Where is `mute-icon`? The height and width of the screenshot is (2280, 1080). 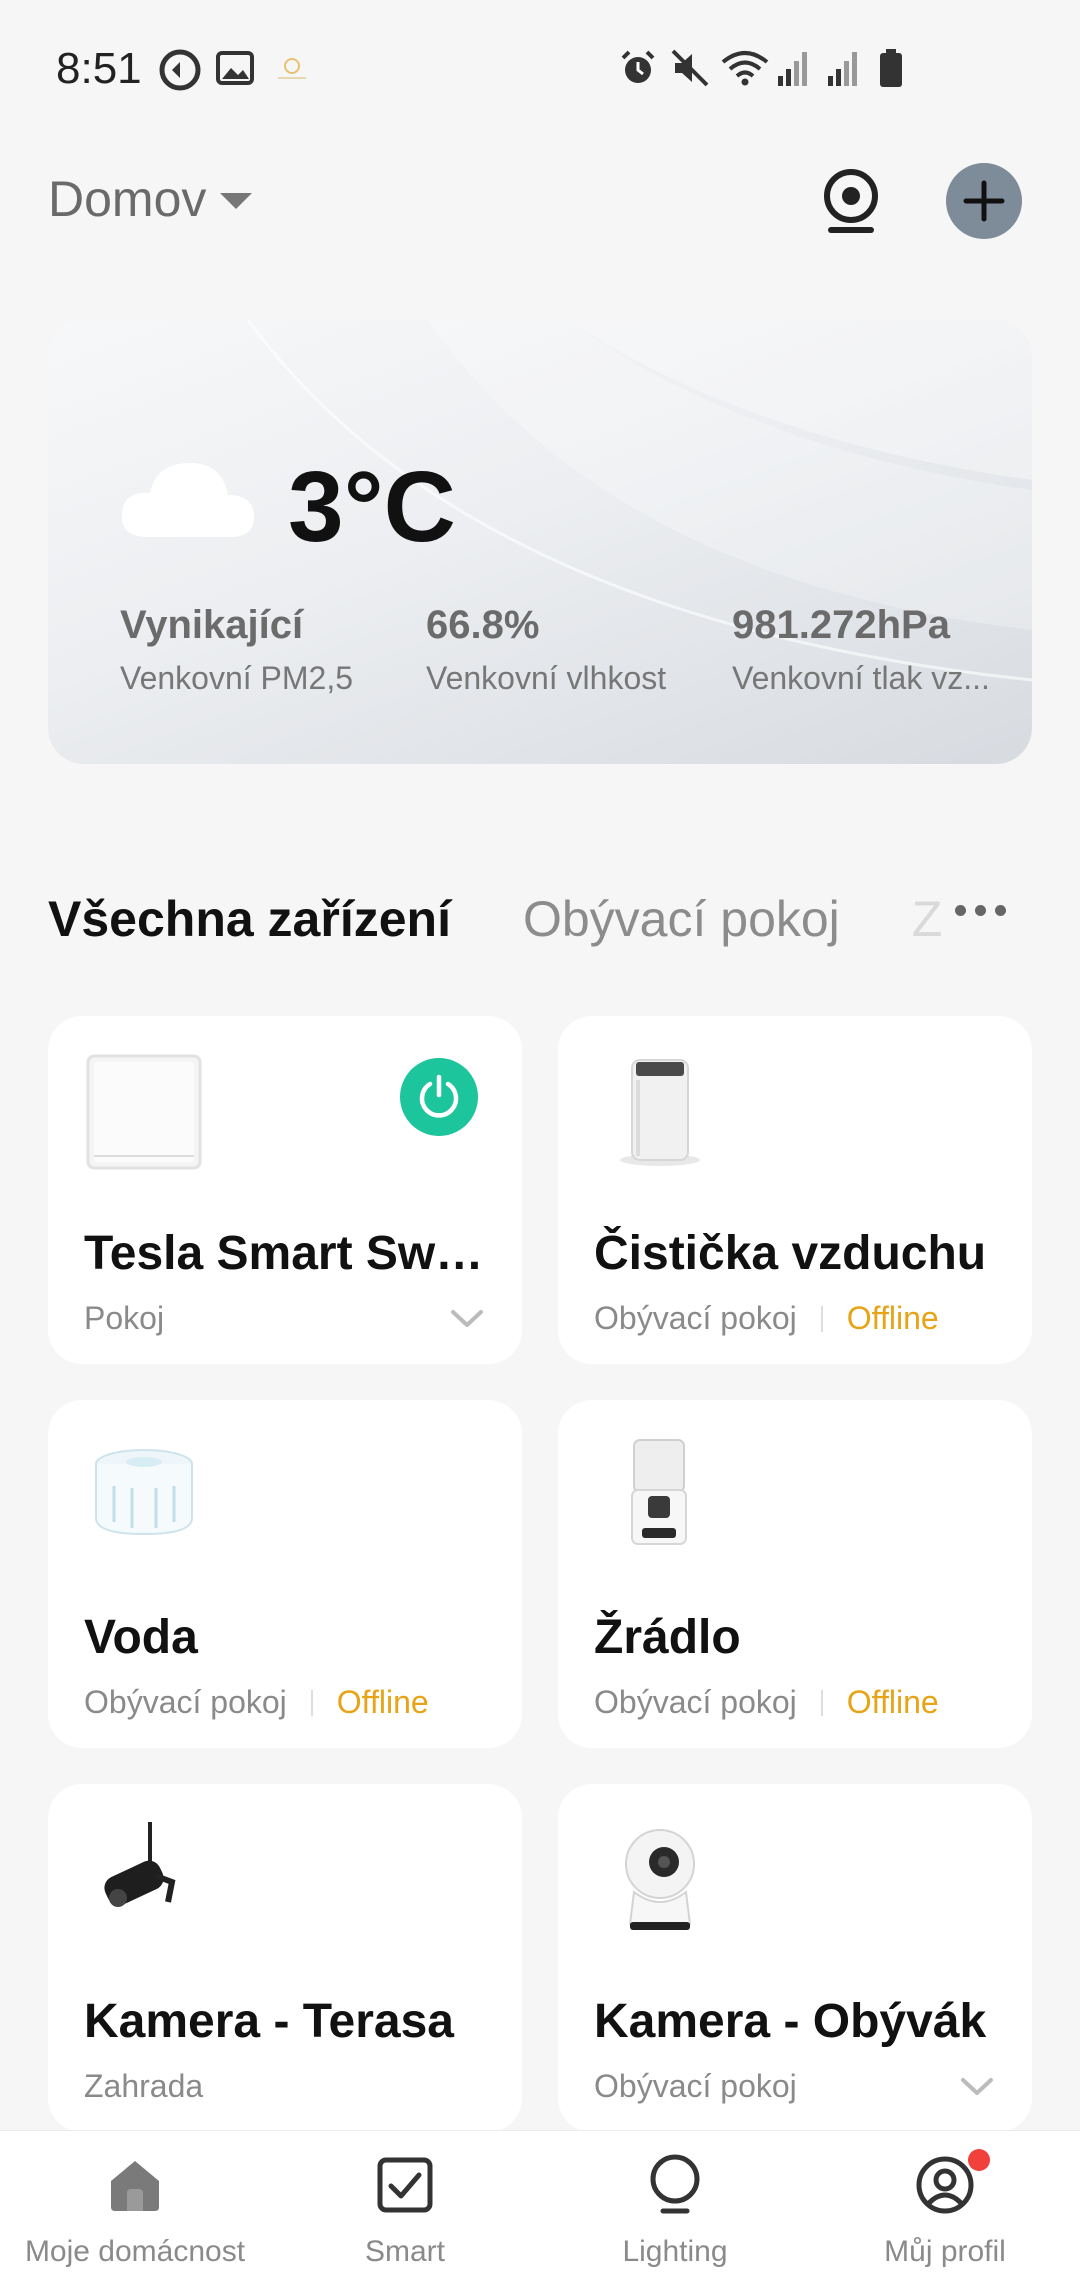 mute-icon is located at coordinates (690, 68).